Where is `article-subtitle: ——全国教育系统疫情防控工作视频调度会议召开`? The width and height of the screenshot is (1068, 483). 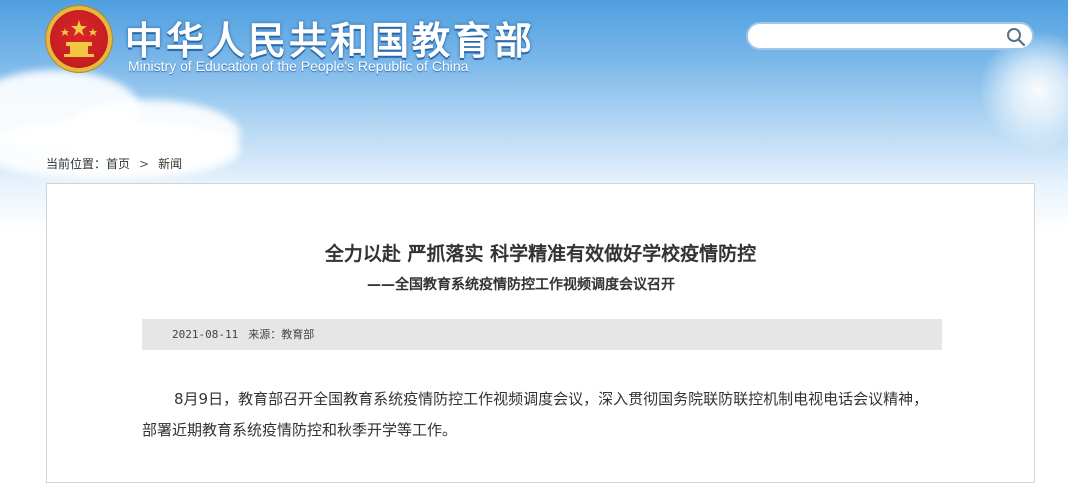 article-subtitle: ——全国教育系统疫情防控工作视频调度会议召开 is located at coordinates (521, 285).